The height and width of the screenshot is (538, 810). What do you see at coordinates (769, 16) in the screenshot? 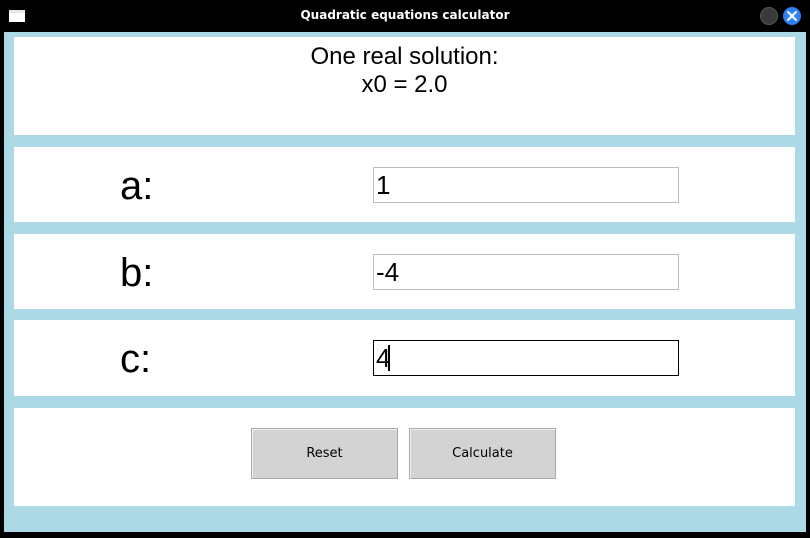
I see `minimize-button` at bounding box center [769, 16].